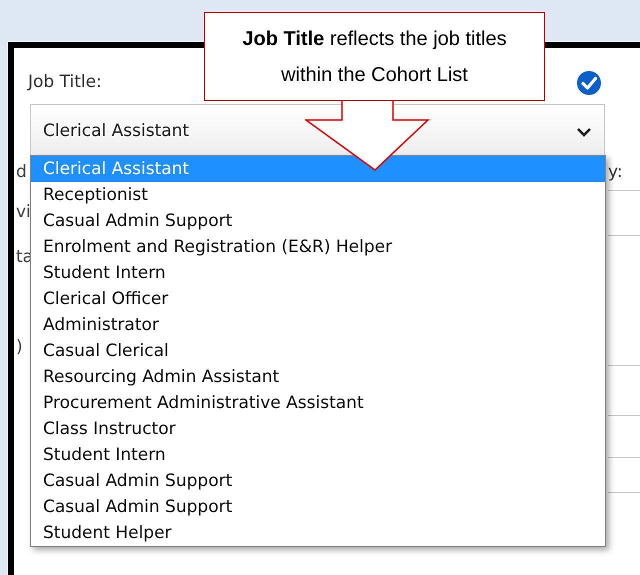  I want to click on field-label: Job Title:, so click(65, 82).